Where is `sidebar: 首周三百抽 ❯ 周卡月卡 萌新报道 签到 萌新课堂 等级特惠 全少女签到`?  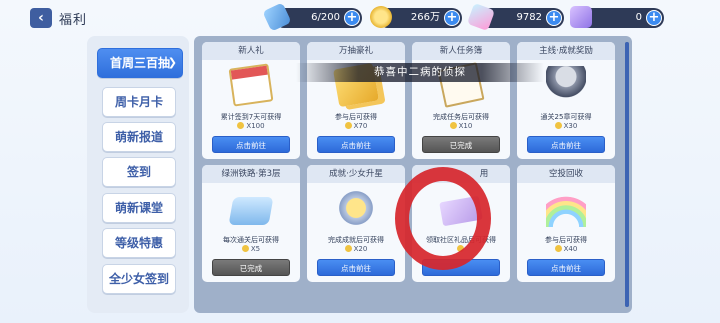
sidebar: 首周三百抽 ❯ 周卡月卡 萌新报道 签到 萌新课堂 等级特惠 全少女签到 is located at coordinates (138, 174).